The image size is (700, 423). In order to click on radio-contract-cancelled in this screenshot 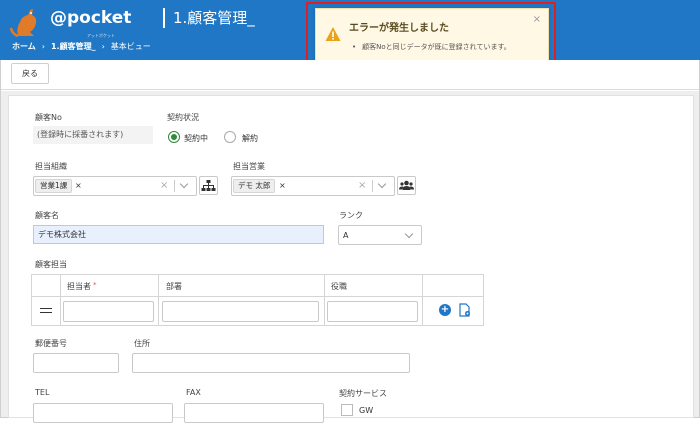, I will do `click(230, 137)`.